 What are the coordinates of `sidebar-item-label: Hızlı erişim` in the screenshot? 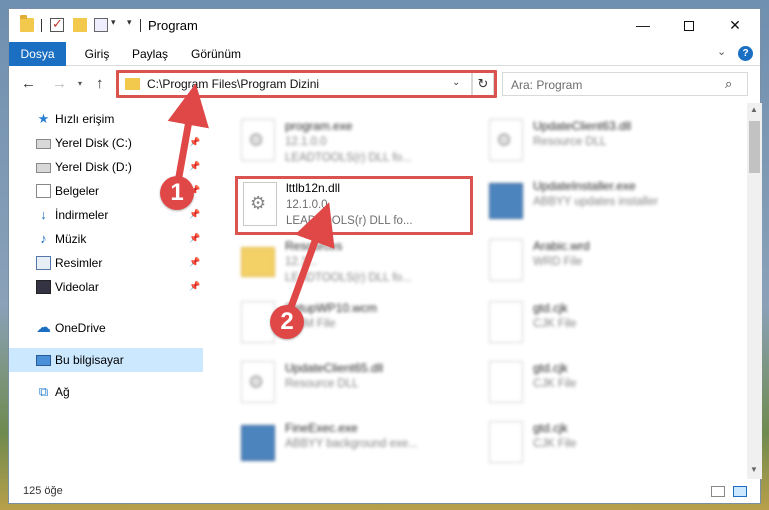 It's located at (85, 119).